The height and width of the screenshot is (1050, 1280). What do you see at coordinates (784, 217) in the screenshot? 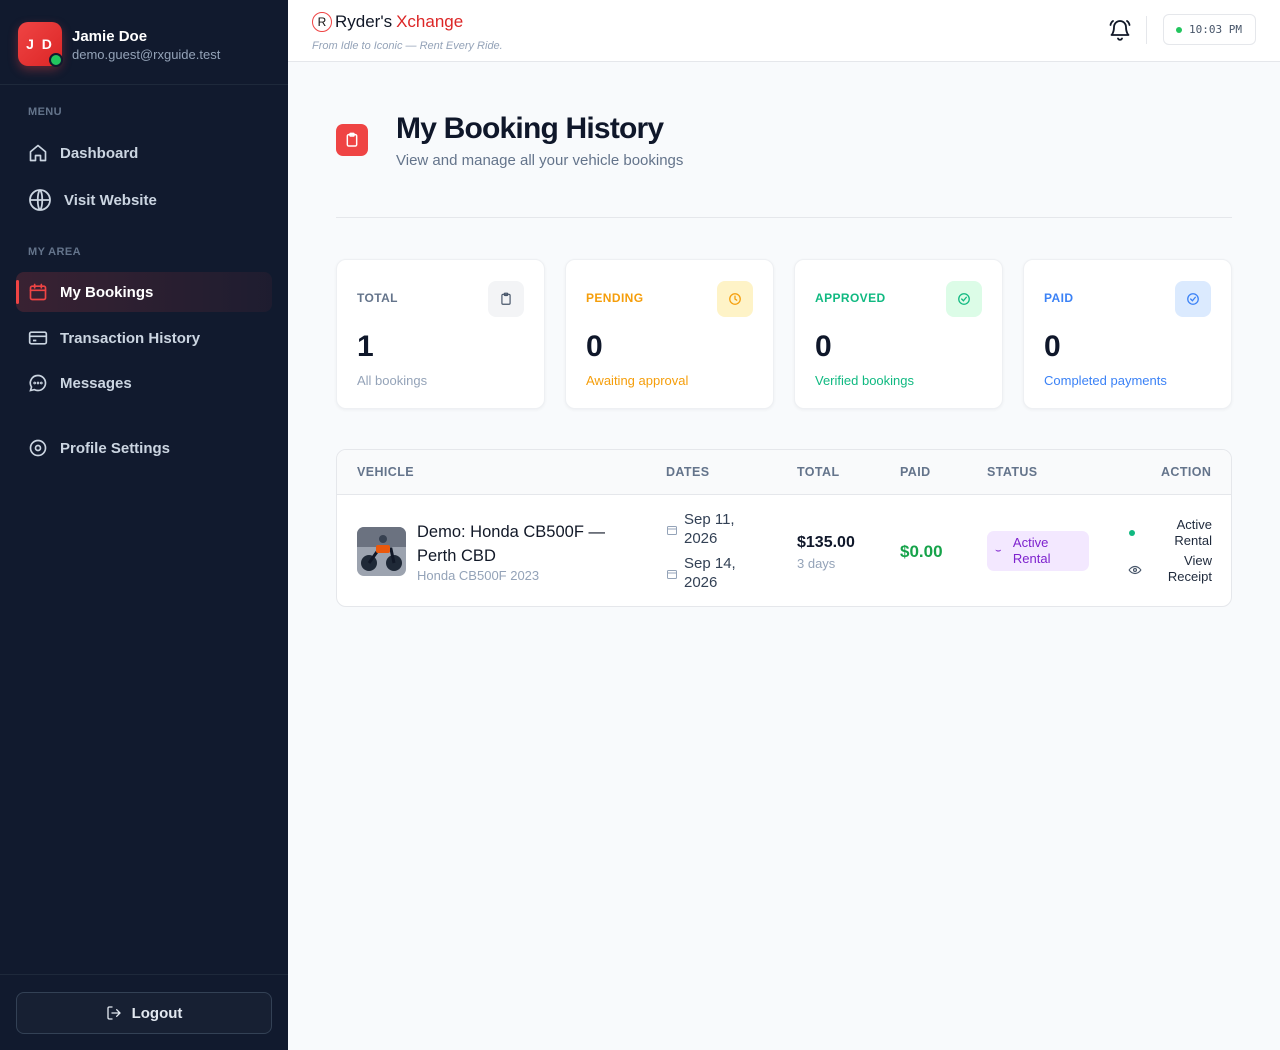
I see `title-divider` at bounding box center [784, 217].